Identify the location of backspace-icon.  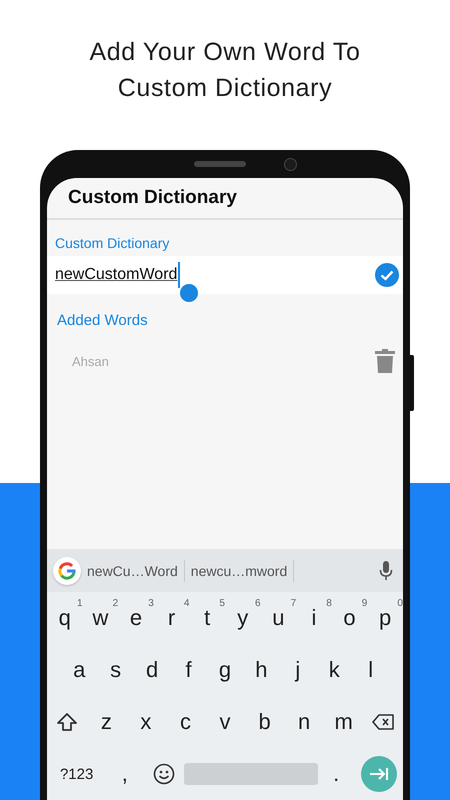
(383, 722).